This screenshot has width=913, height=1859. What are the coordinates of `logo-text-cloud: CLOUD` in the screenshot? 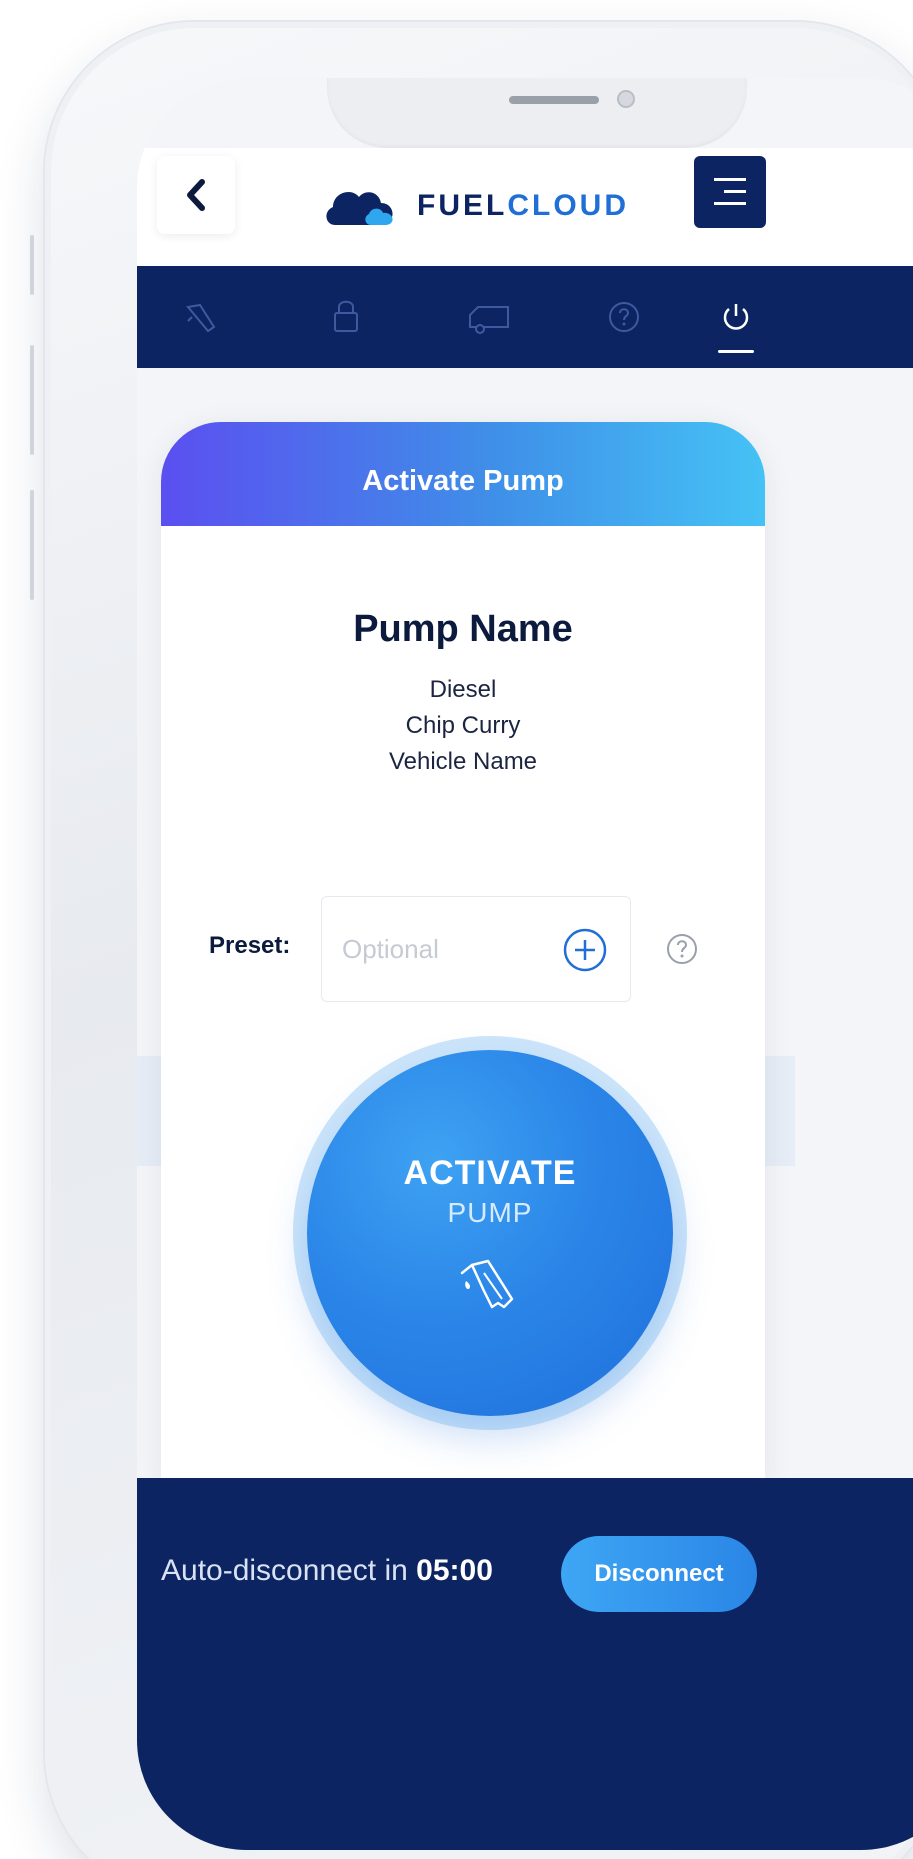 It's located at (568, 205).